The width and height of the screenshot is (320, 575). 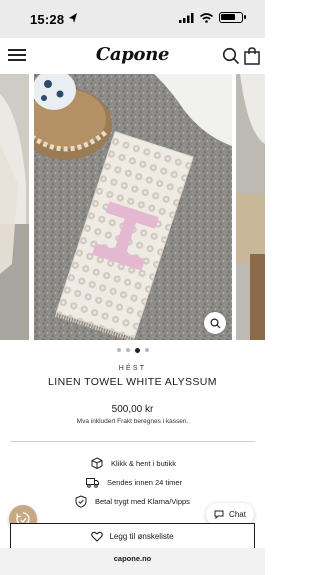 I want to click on feature-label: Klikk & hent i butikk, so click(x=144, y=463).